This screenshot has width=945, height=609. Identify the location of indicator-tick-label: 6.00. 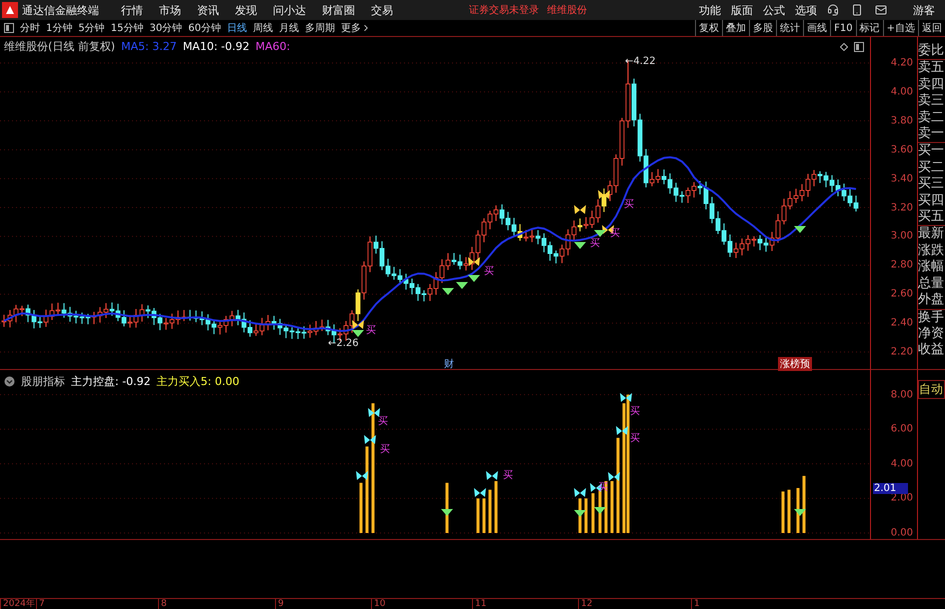
(901, 429).